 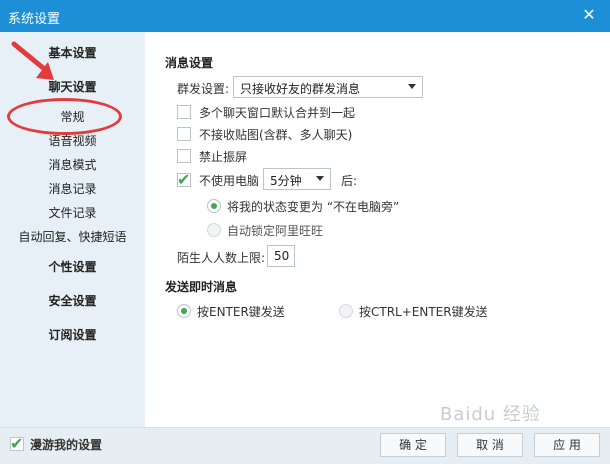 I want to click on sidebar-item-file-history: 文件记录, so click(x=72, y=212).